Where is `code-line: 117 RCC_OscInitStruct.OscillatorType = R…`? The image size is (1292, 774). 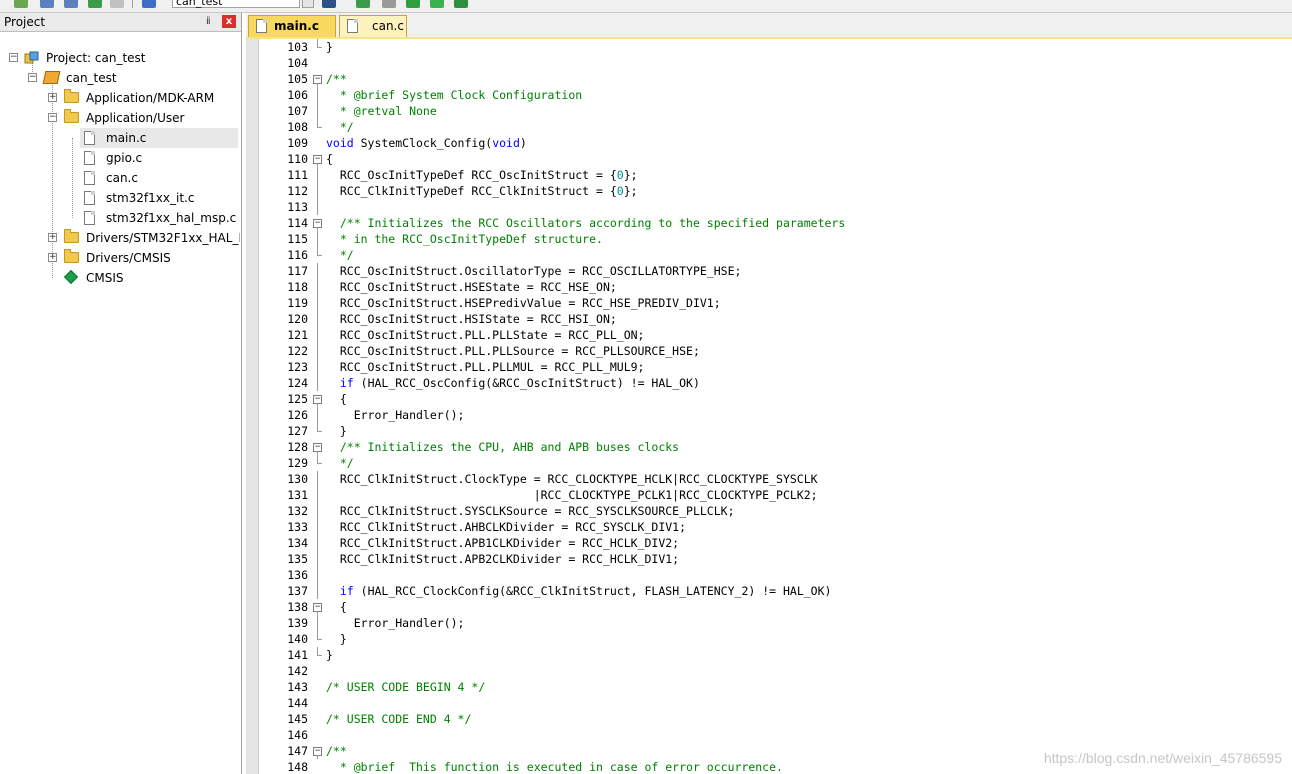 code-line: 117 RCC_OscInitStruct.OscillatorType = R… is located at coordinates (769, 271).